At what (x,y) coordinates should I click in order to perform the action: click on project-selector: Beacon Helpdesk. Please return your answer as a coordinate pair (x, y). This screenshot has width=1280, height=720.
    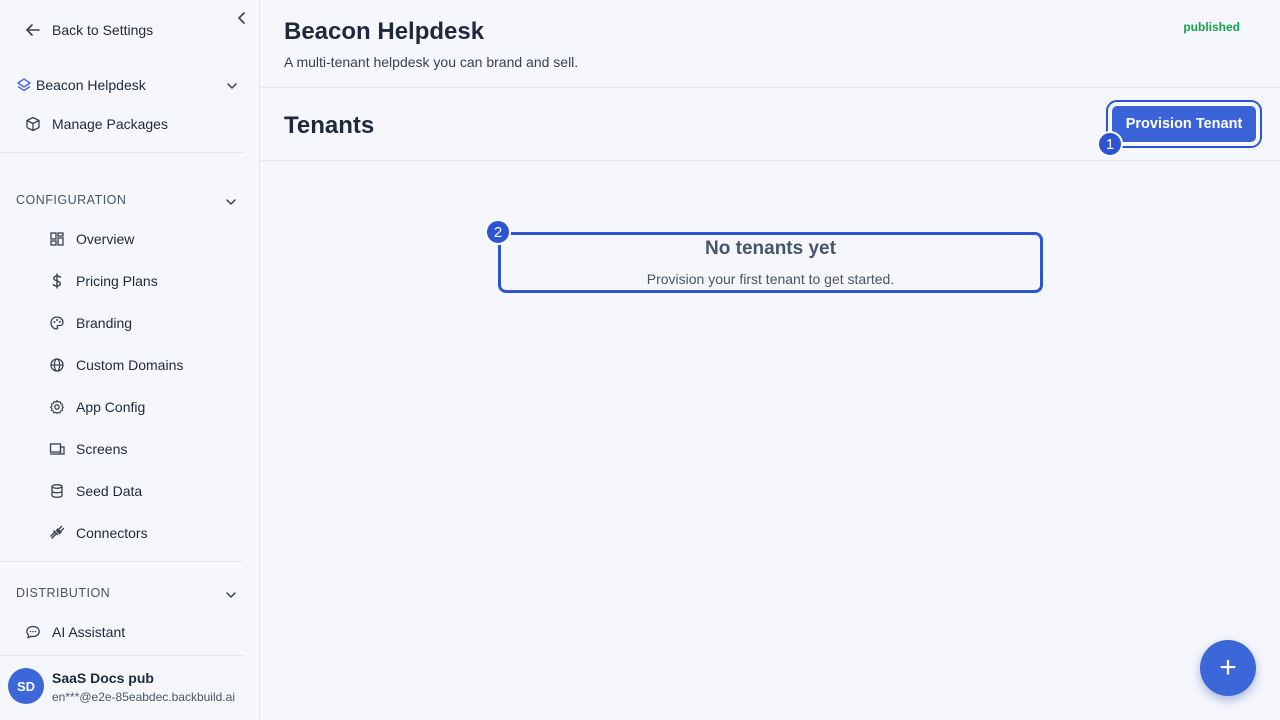
    Looking at the image, I should click on (130, 85).